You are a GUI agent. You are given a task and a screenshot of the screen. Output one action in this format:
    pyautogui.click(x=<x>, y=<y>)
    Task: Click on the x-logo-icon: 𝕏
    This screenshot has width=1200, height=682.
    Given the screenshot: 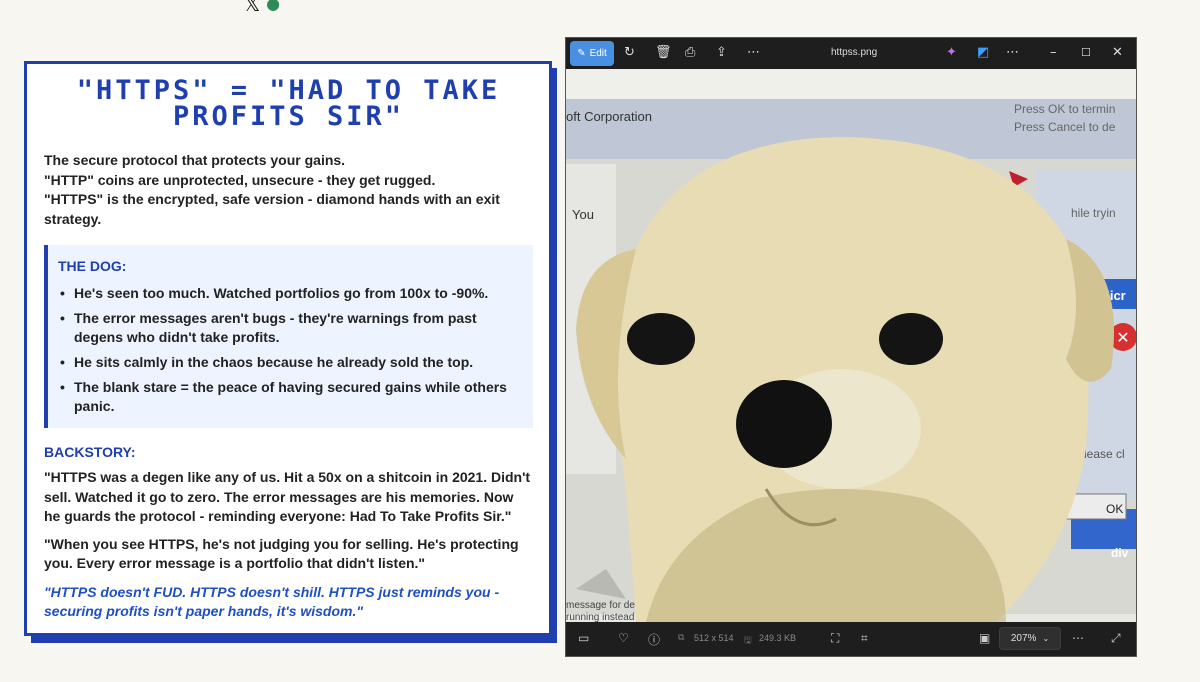 What is the action you would take?
    pyautogui.click(x=252, y=6)
    